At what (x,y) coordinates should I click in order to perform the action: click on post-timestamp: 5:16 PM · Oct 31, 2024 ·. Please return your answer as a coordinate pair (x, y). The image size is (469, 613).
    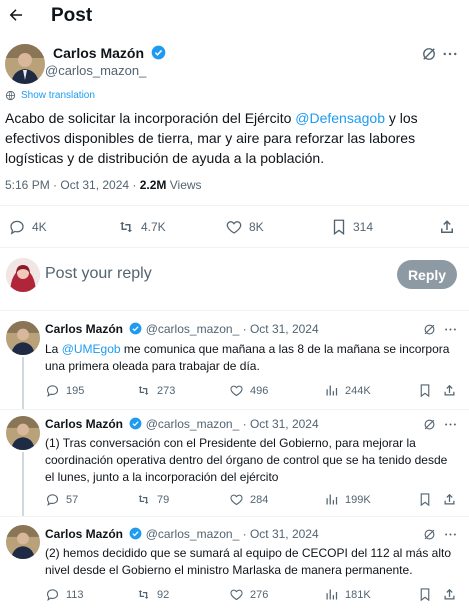
    Looking at the image, I should click on (72, 185).